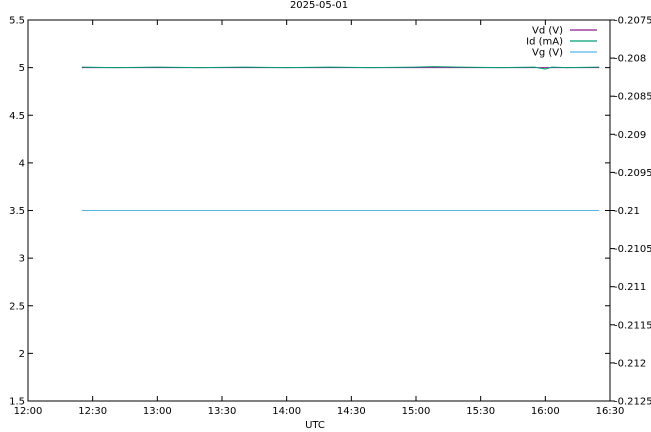 The width and height of the screenshot is (651, 432). Describe the element at coordinates (222, 411) in the screenshot. I see `x-tick-label: 13:30` at that location.